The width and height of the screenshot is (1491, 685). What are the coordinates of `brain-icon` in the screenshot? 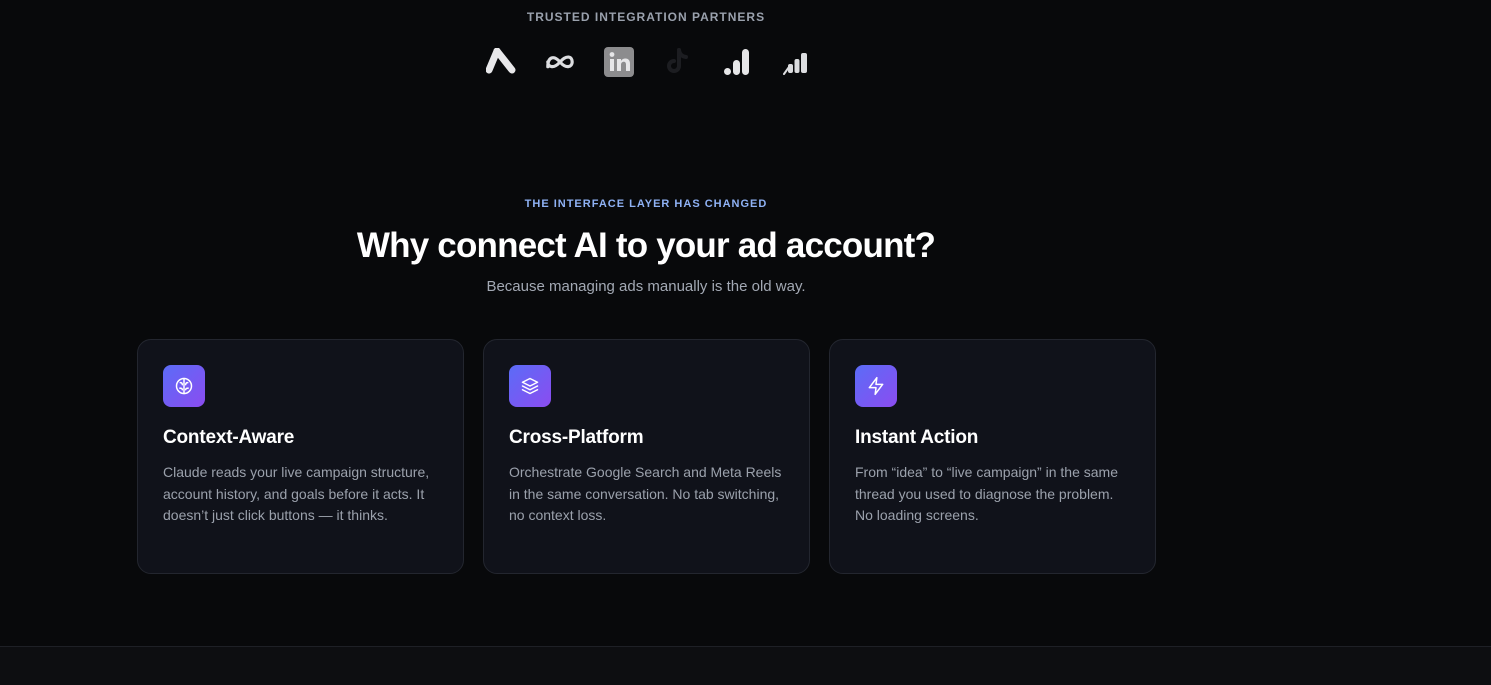 It's located at (184, 386).